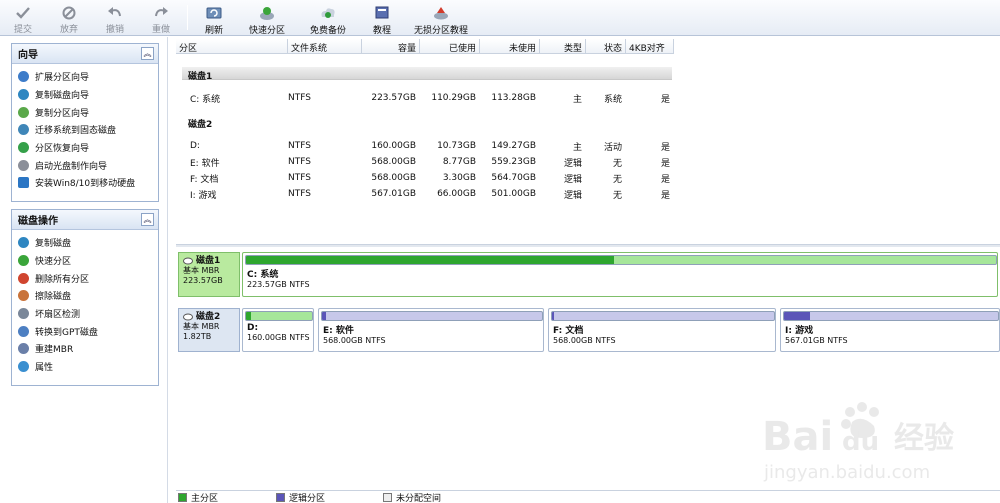 This screenshot has width=1000, height=503. What do you see at coordinates (88, 243) in the screenshot?
I see `disk-op-copy-disk: 复制磁盘` at bounding box center [88, 243].